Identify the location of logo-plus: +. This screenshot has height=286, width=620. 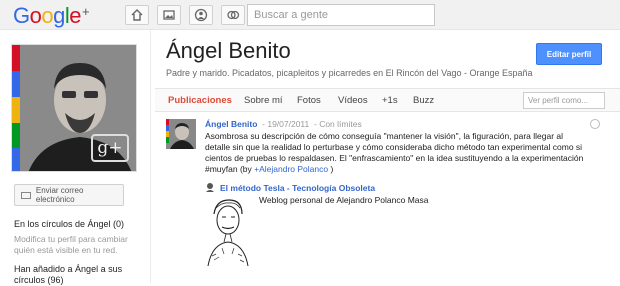
(86, 11).